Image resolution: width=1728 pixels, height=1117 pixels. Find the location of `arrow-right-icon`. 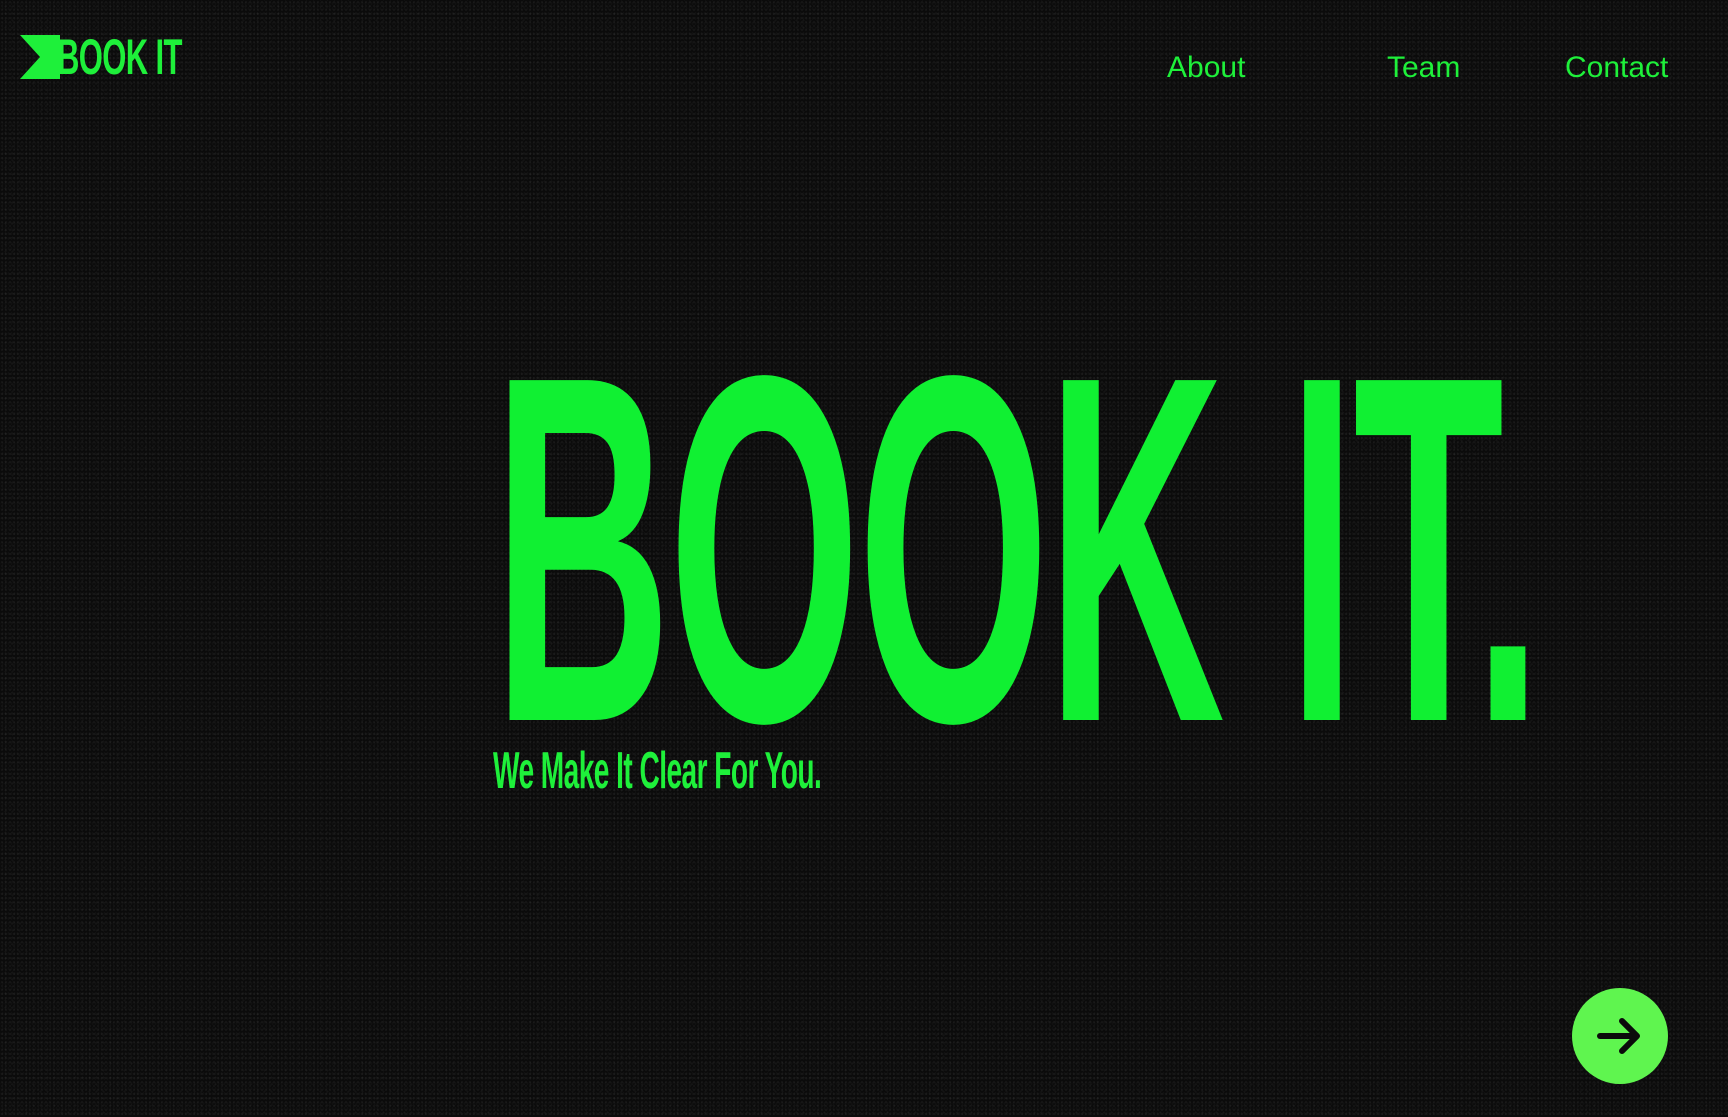

arrow-right-icon is located at coordinates (1618, 1036).